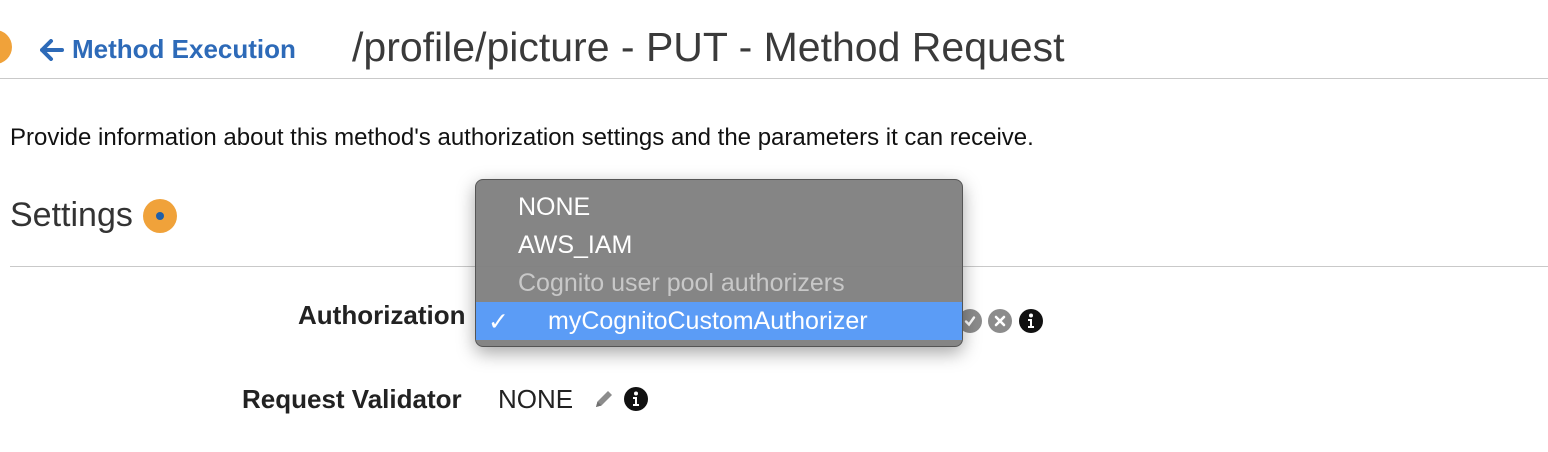  What do you see at coordinates (719, 207) in the screenshot?
I see `dropdown-option-none: NONE` at bounding box center [719, 207].